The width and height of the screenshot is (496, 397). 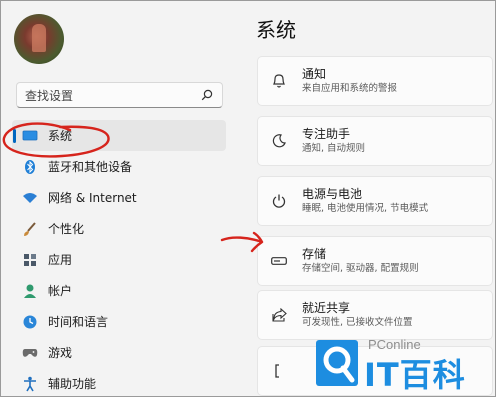 I want to click on card-subtitle: 可发现性, 已接收文件位置, so click(x=357, y=322).